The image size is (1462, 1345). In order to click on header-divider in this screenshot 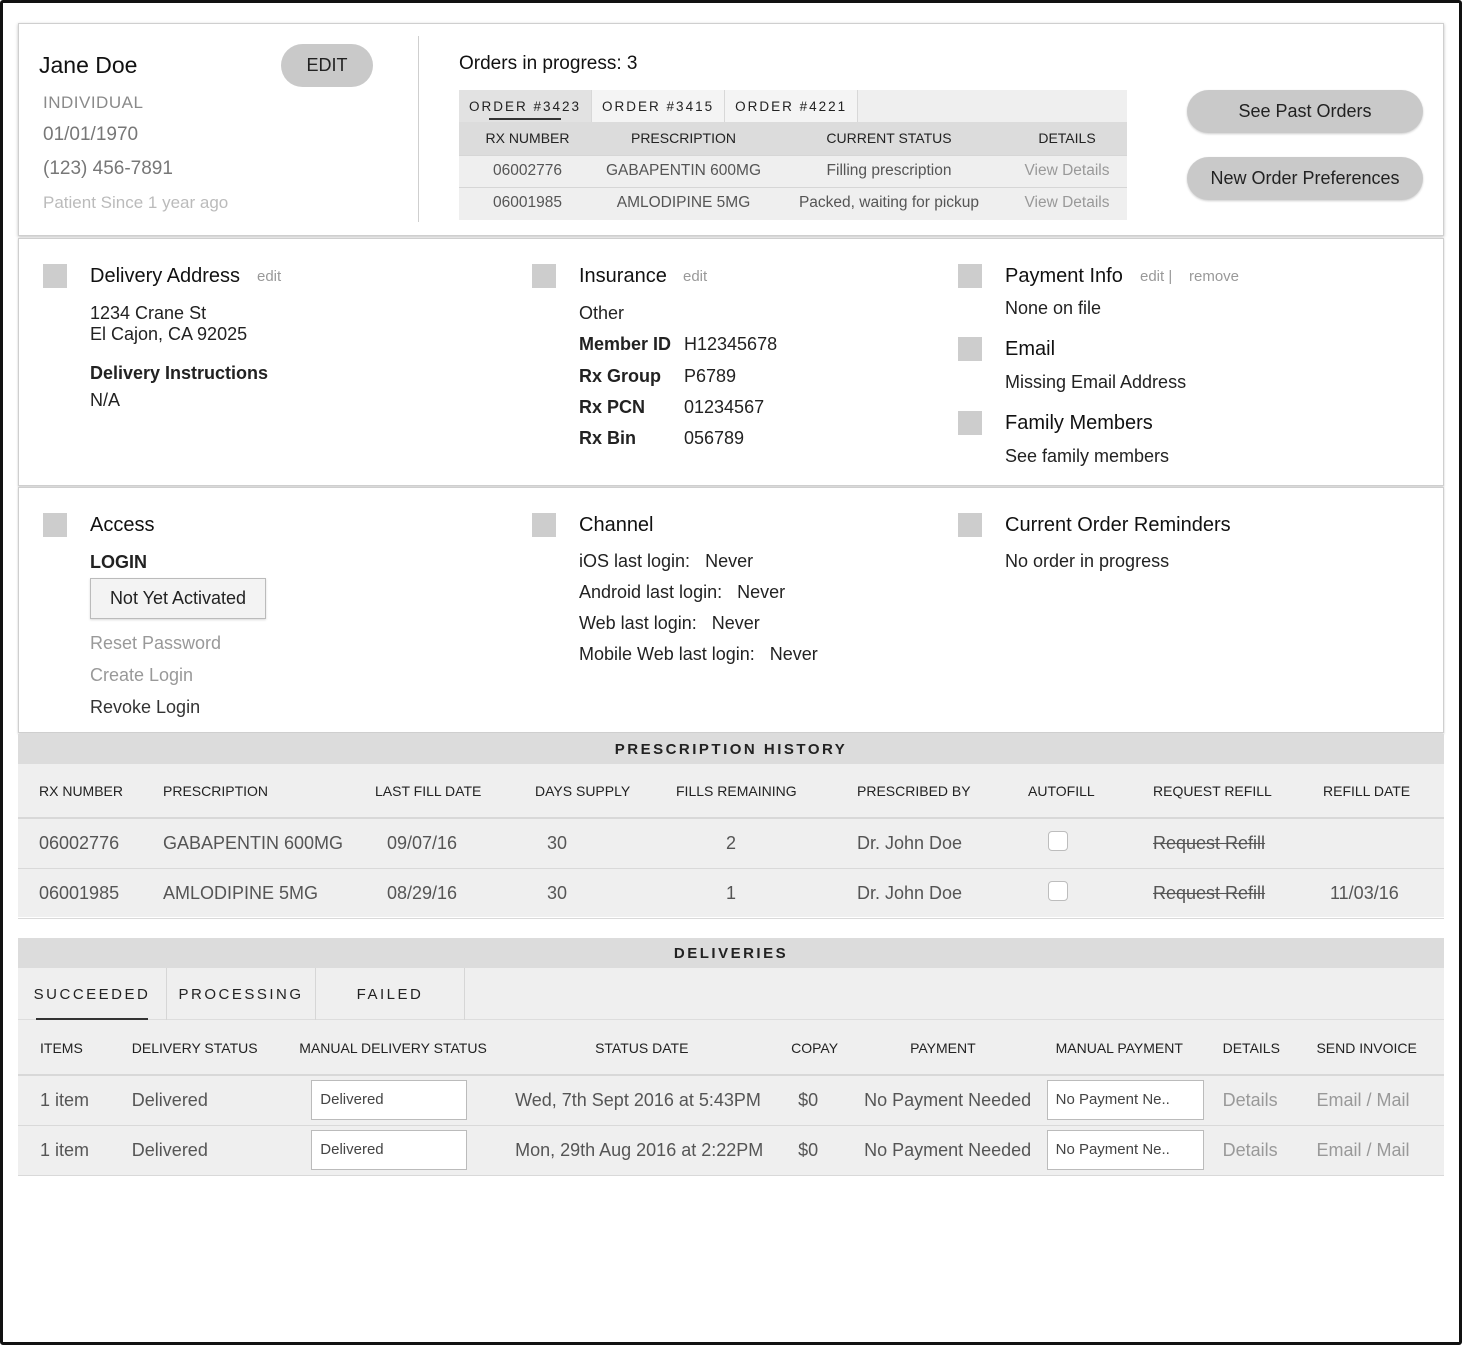, I will do `click(418, 129)`.